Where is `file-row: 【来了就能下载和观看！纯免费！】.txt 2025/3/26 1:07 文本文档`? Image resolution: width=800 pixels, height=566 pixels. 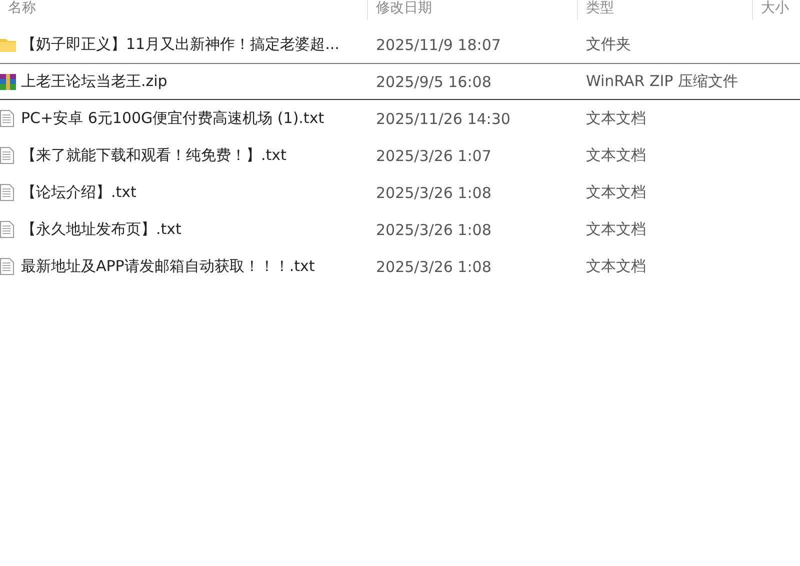
file-row: 【来了就能下载和观看！纯免费！】.txt 2025/3/26 1:07 文本文档 is located at coordinates (400, 155).